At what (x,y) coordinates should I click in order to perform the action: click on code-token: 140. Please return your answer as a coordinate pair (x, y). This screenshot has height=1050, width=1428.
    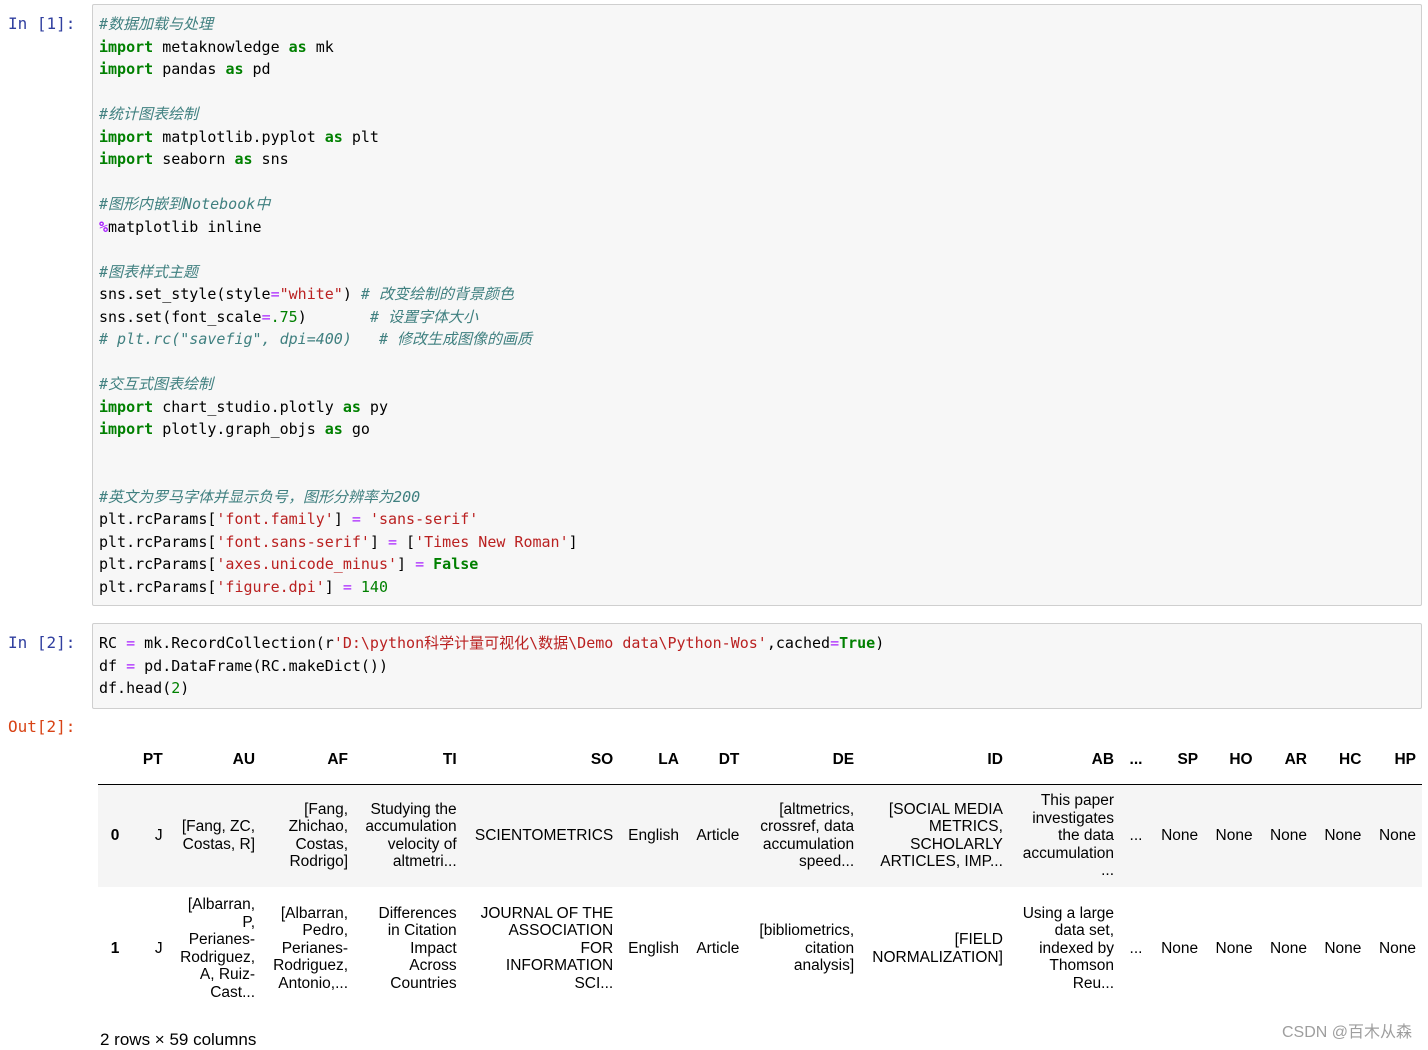
    Looking at the image, I should click on (374, 586).